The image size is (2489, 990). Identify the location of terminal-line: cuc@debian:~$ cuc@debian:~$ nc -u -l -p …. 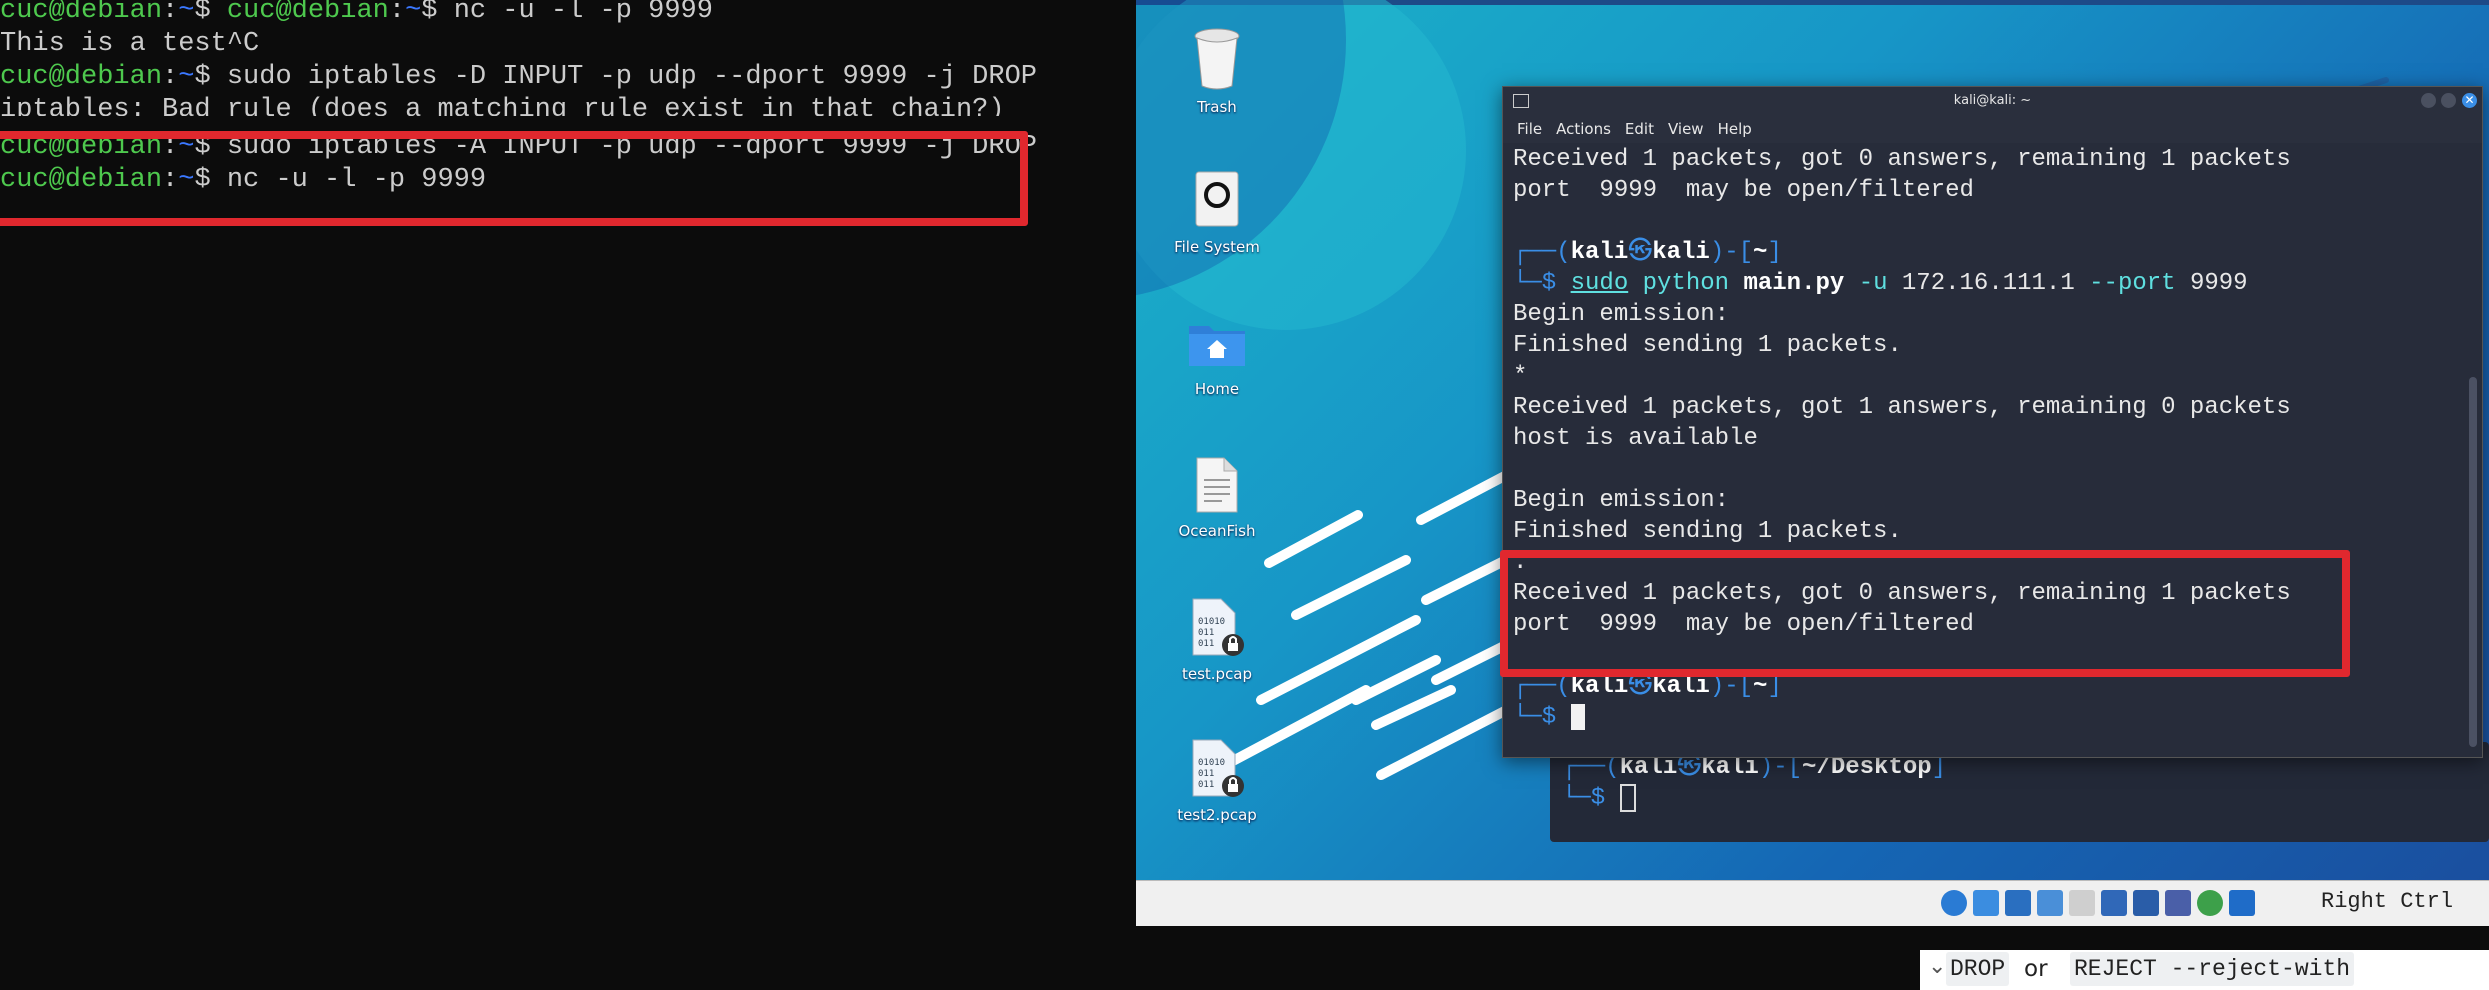
(356, 13).